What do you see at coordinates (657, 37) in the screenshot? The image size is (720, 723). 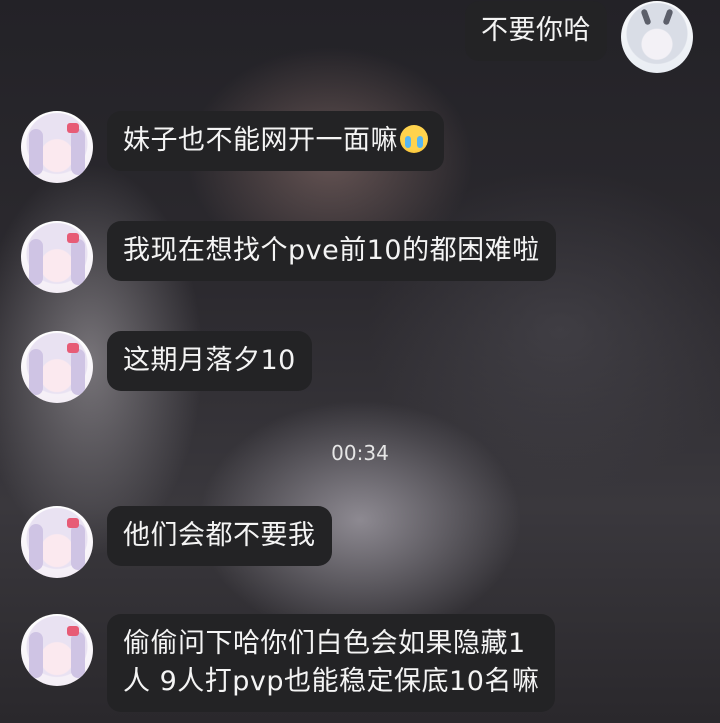 I see `self-avatar` at bounding box center [657, 37].